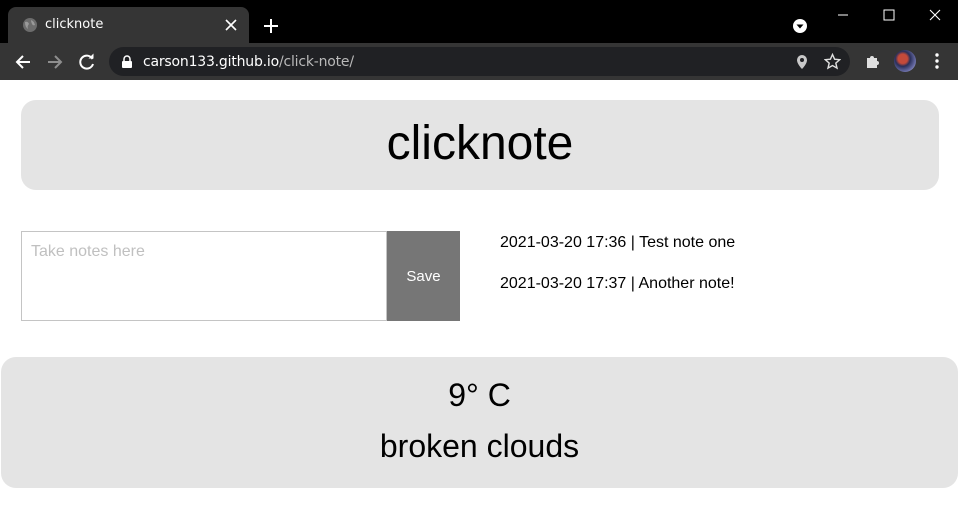  What do you see at coordinates (802, 62) in the screenshot?
I see `location-pin-icon` at bounding box center [802, 62].